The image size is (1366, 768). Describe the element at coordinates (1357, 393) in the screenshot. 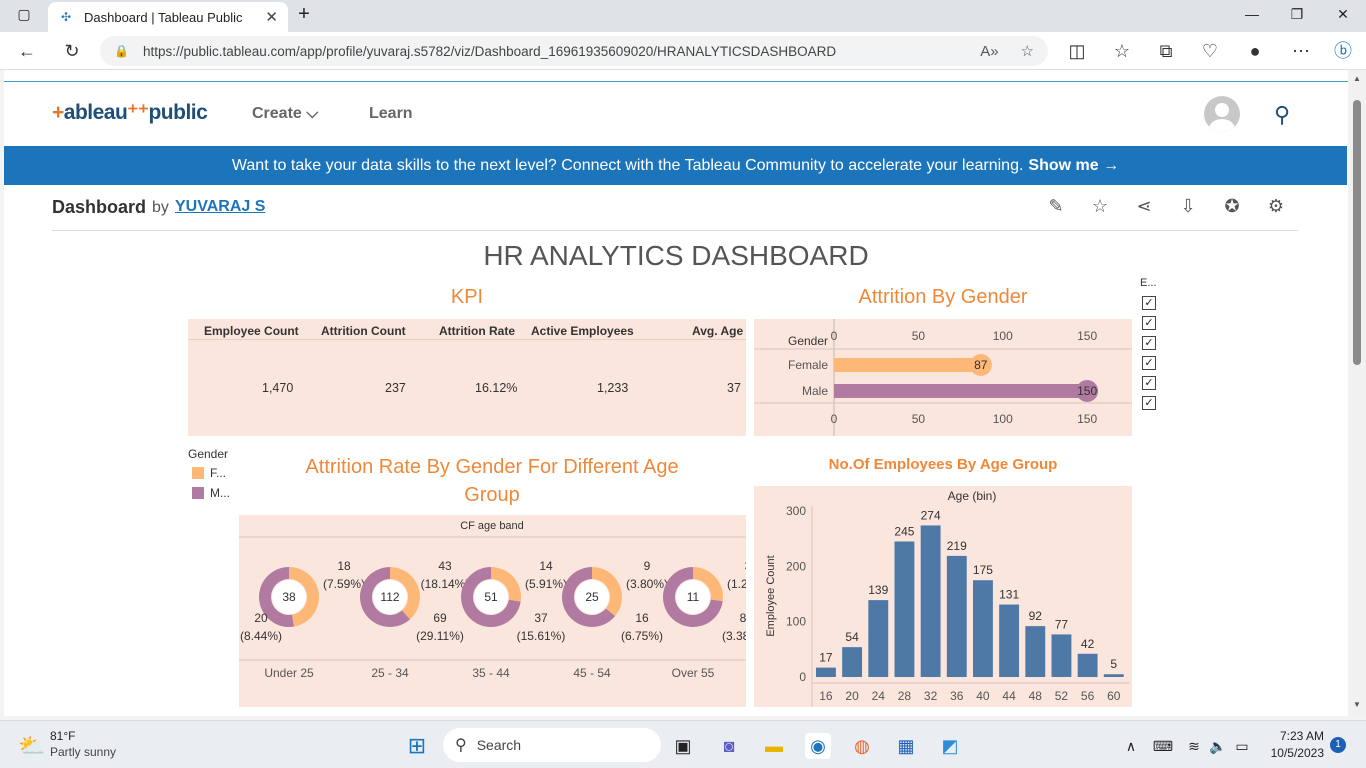

I see `vertical-scrollbar: ▲ ▼` at that location.